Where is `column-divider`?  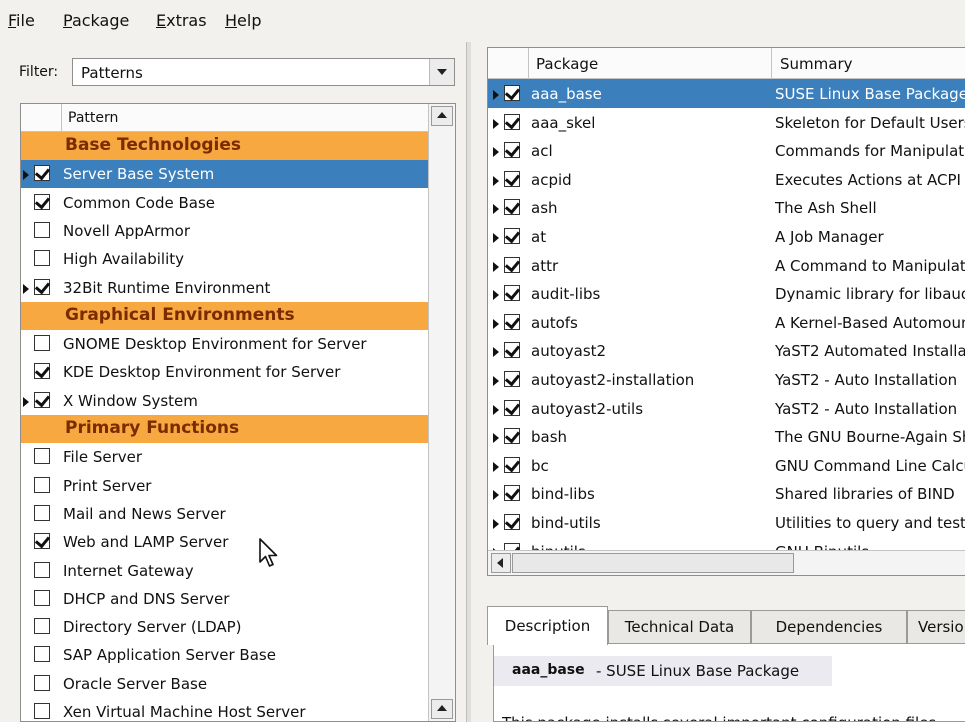
column-divider is located at coordinates (771, 63).